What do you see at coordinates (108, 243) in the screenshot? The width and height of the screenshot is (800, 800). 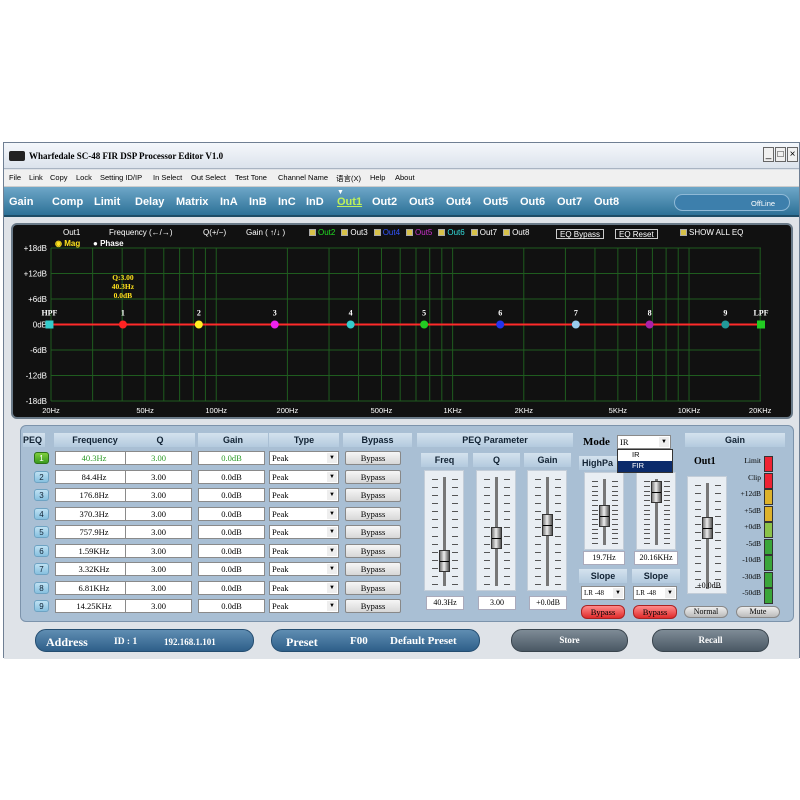 I see `phase-radio: ● Phase` at bounding box center [108, 243].